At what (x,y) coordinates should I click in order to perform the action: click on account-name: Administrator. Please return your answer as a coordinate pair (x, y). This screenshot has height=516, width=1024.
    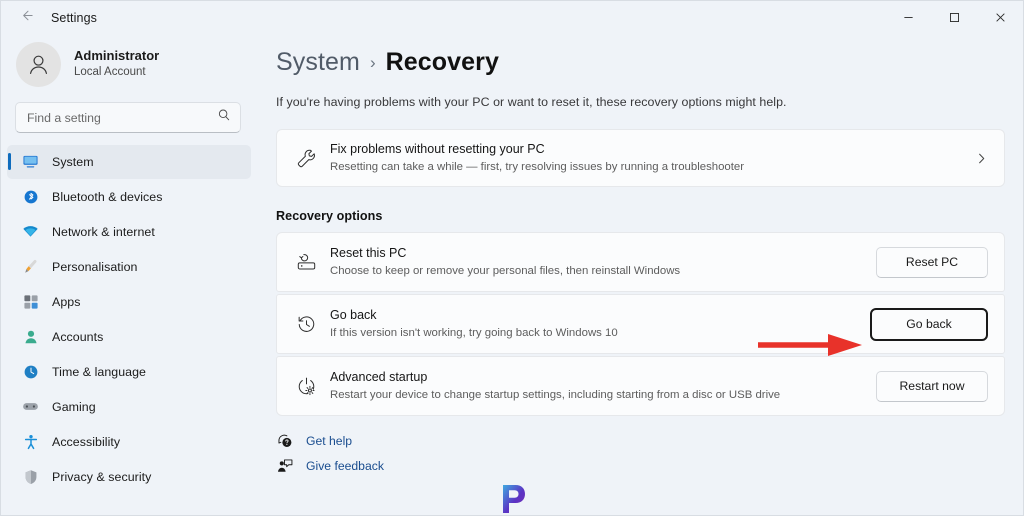
    Looking at the image, I should click on (117, 56).